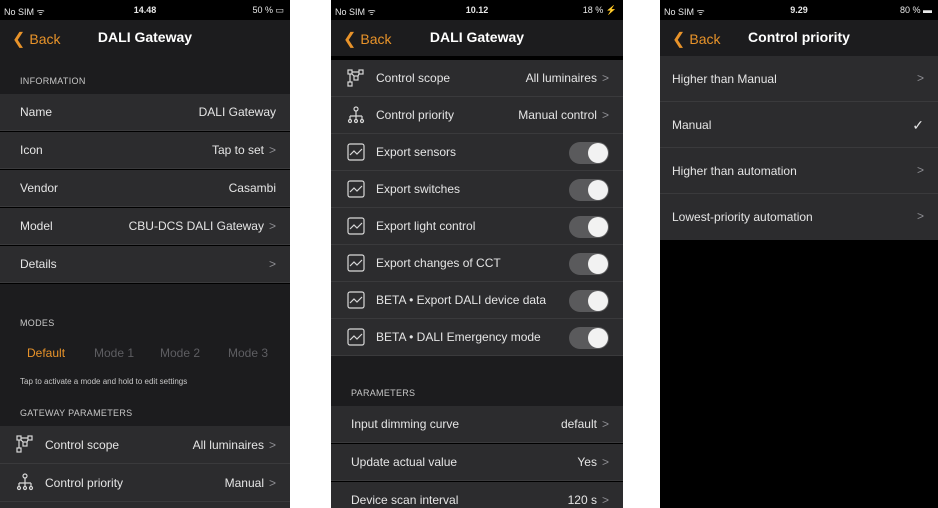  Describe the element at coordinates (799, 9) in the screenshot. I see `status-bar: No SIM ᯤ 9.29 80 % ▬` at that location.